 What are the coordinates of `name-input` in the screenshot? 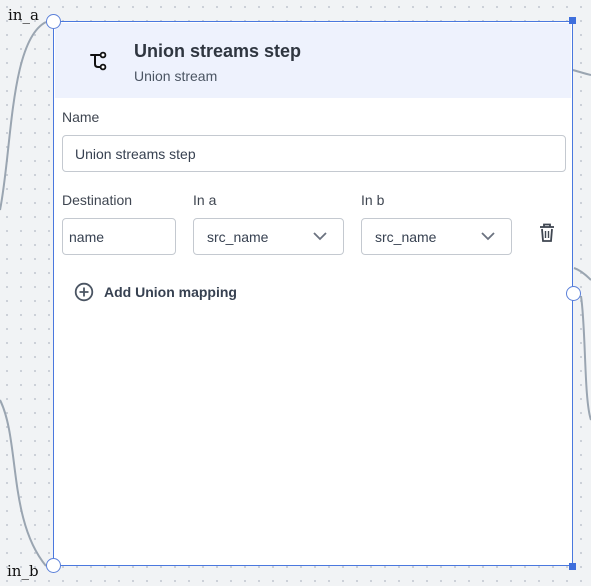 It's located at (314, 153).